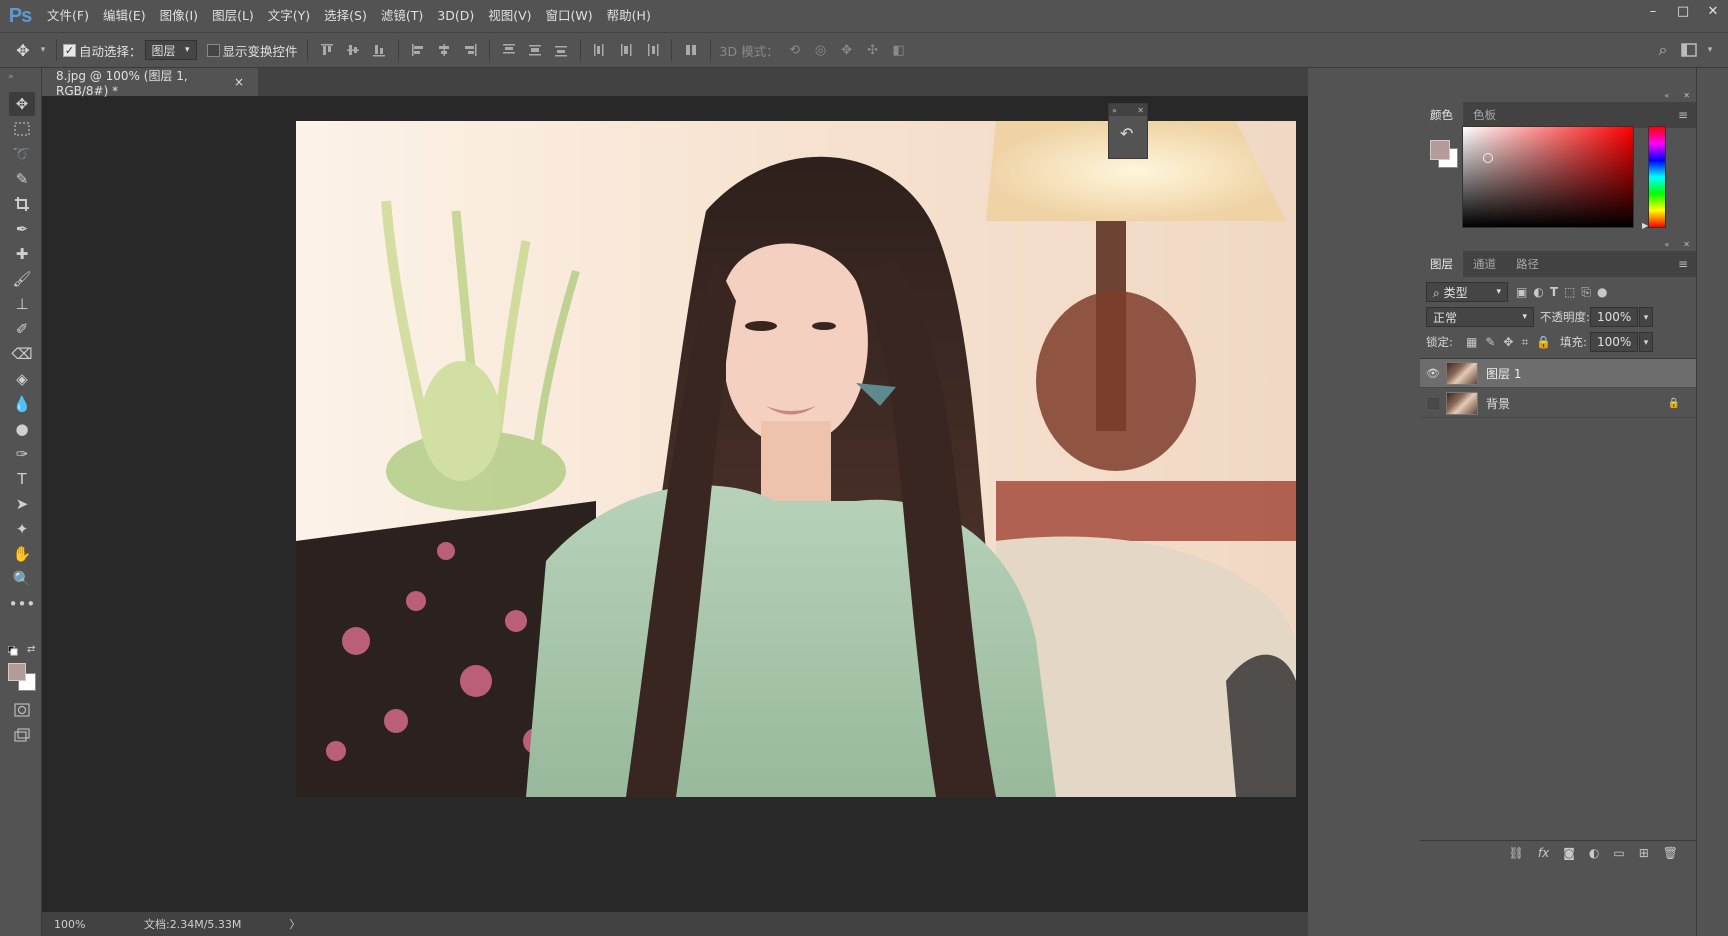 Image resolution: width=1728 pixels, height=936 pixels. I want to click on menu-item: 选择(S), so click(345, 16).